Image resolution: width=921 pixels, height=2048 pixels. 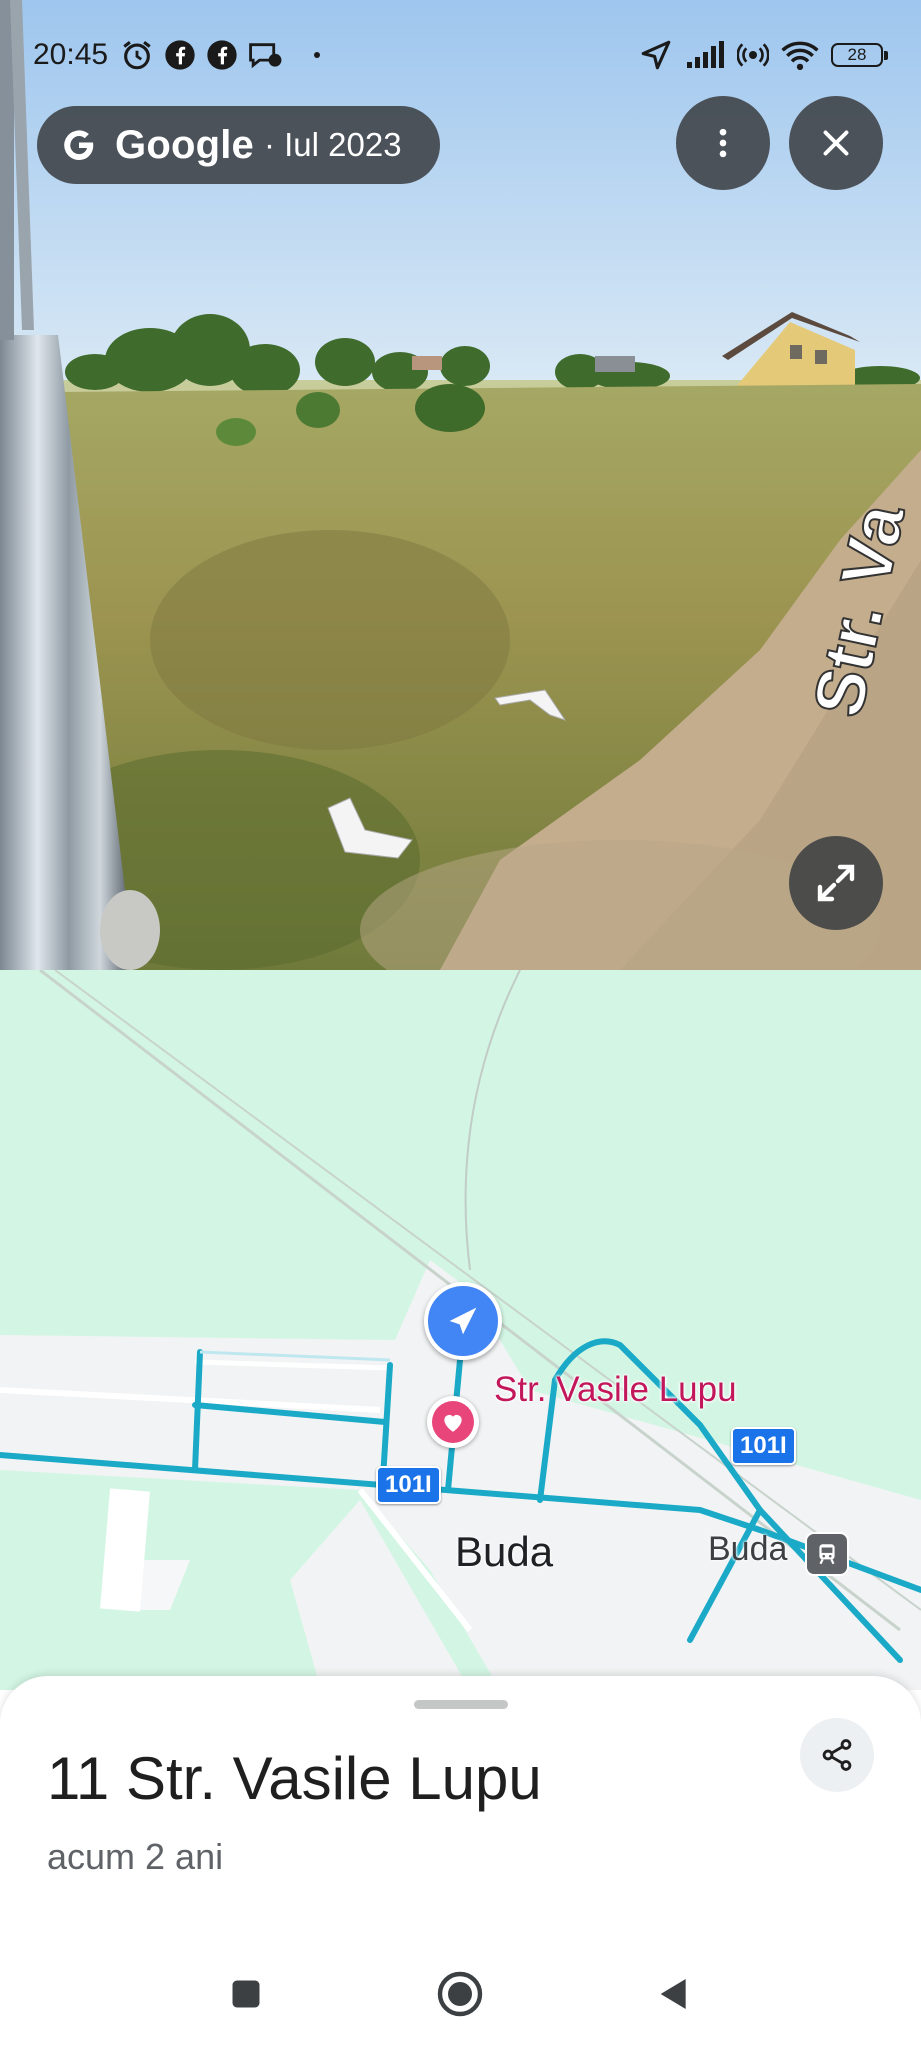 What do you see at coordinates (460, 55) in the screenshot?
I see `status-bar: 20:45 28` at bounding box center [460, 55].